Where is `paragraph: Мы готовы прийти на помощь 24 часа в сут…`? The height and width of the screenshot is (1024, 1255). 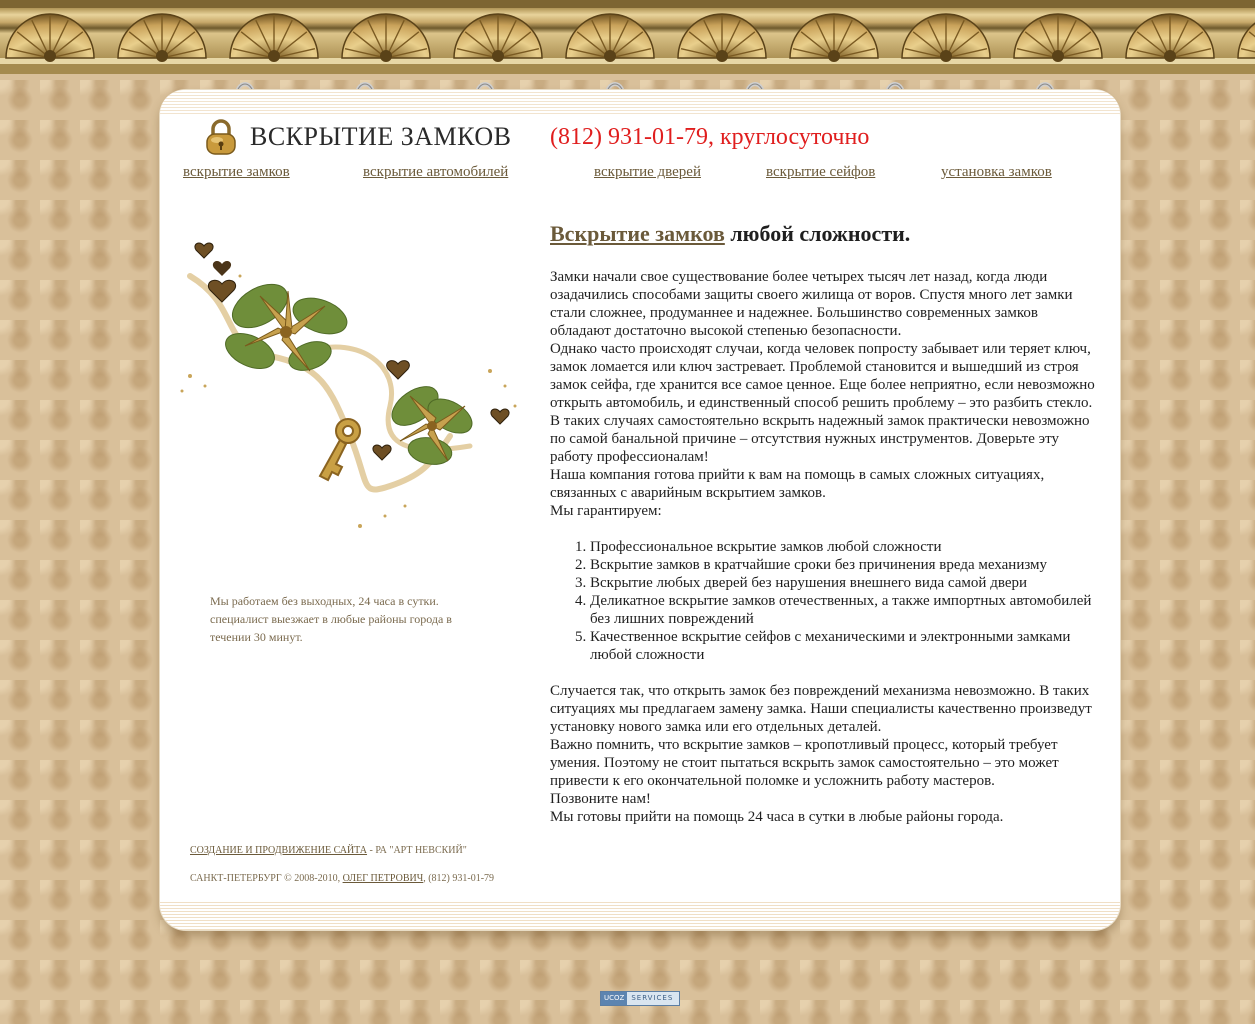 paragraph: Мы готовы прийти на помощь 24 часа в сут… is located at coordinates (777, 817).